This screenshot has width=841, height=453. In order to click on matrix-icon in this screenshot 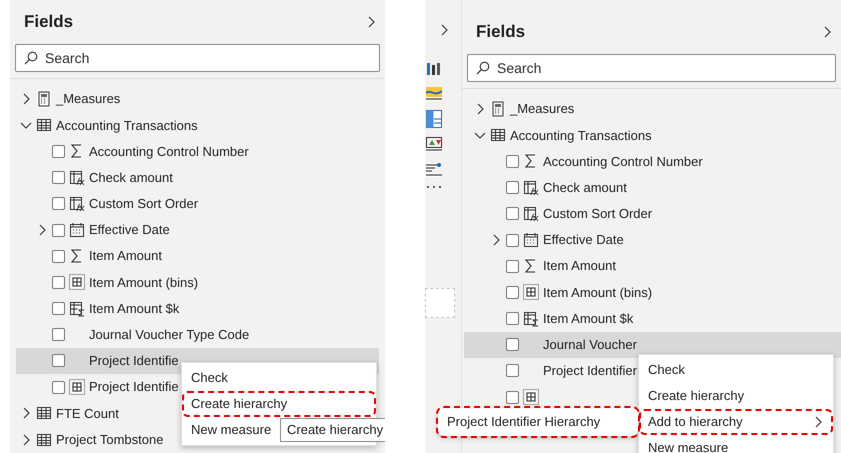, I will do `click(434, 119)`.